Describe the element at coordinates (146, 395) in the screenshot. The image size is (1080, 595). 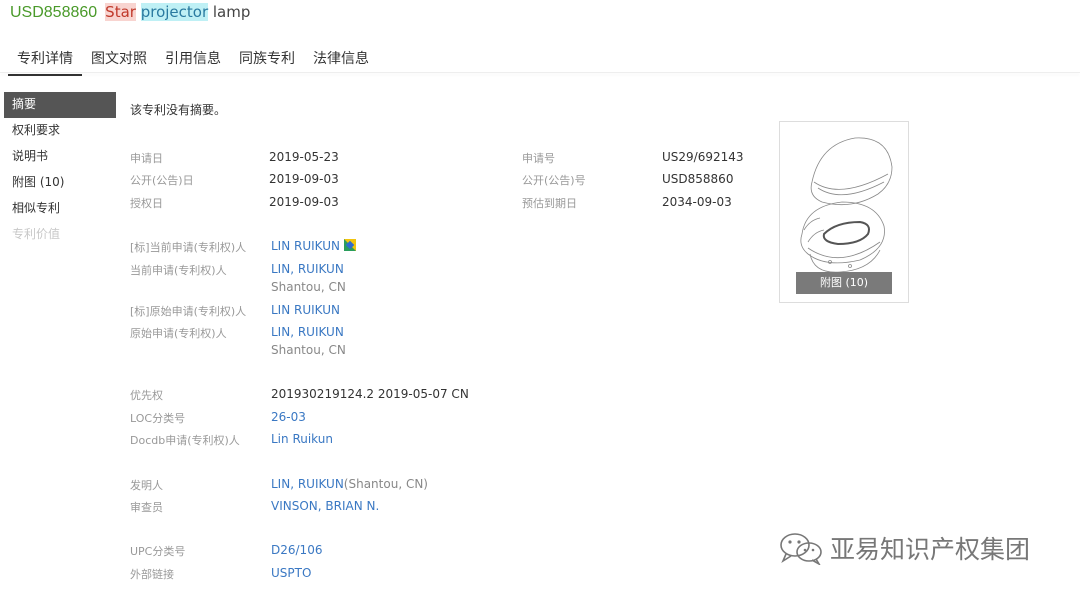
I see `priority-label: 优先权` at that location.